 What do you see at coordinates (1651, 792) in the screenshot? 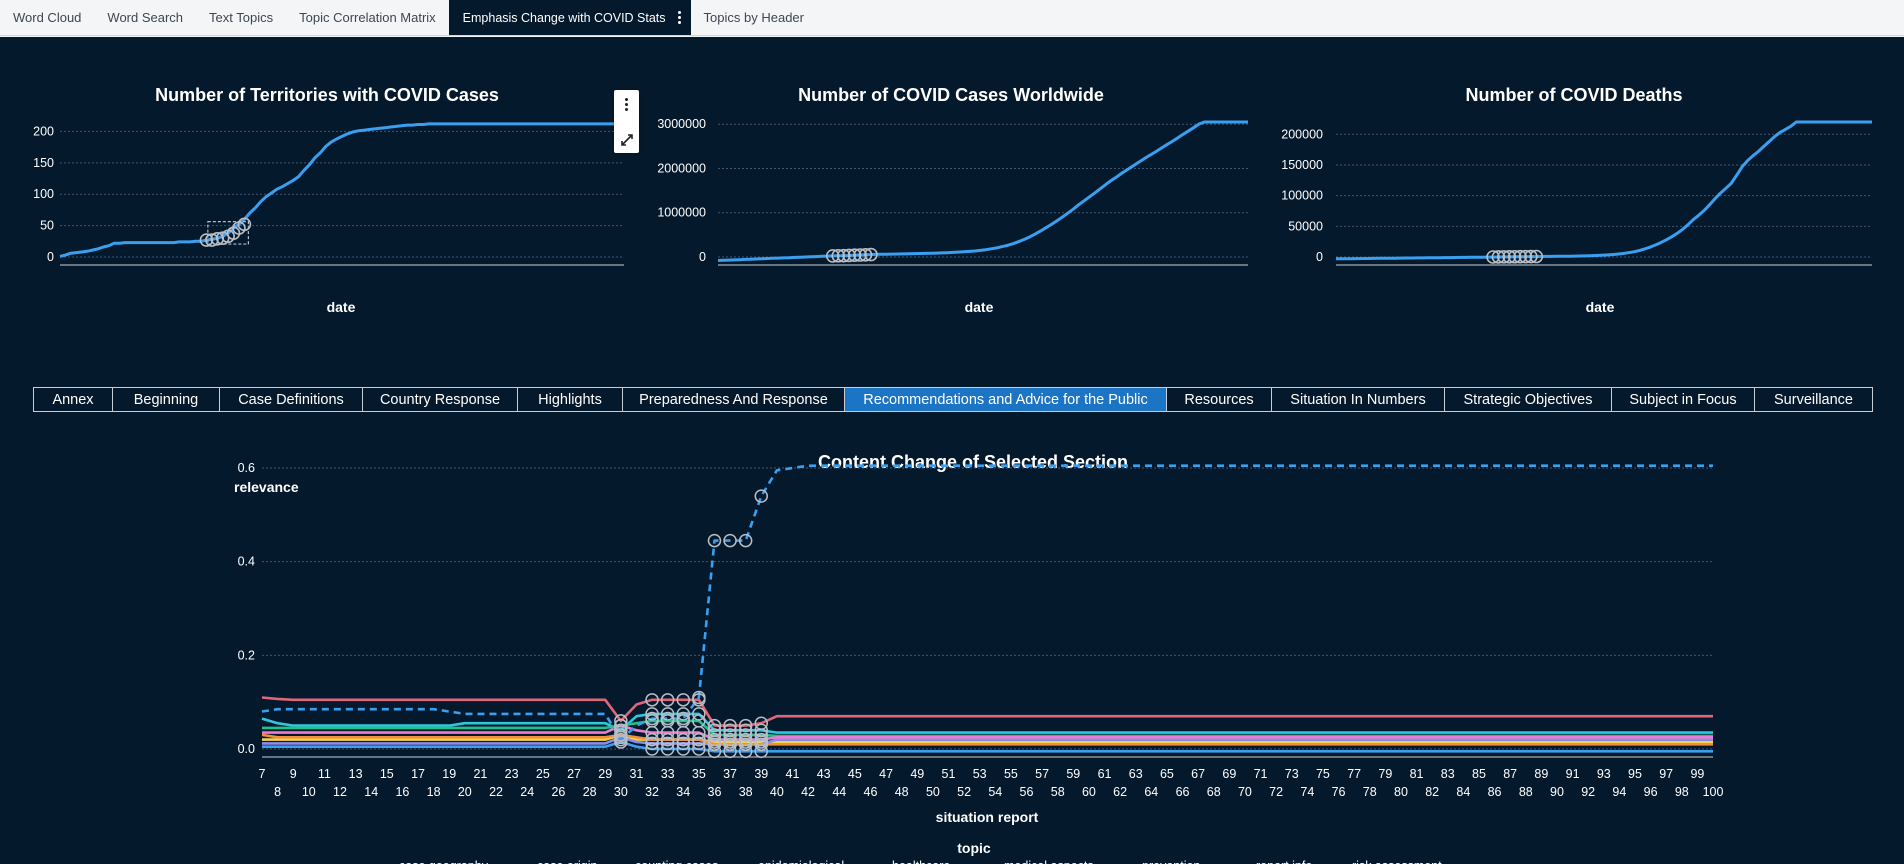
I see `x-tick-label: 96` at bounding box center [1651, 792].